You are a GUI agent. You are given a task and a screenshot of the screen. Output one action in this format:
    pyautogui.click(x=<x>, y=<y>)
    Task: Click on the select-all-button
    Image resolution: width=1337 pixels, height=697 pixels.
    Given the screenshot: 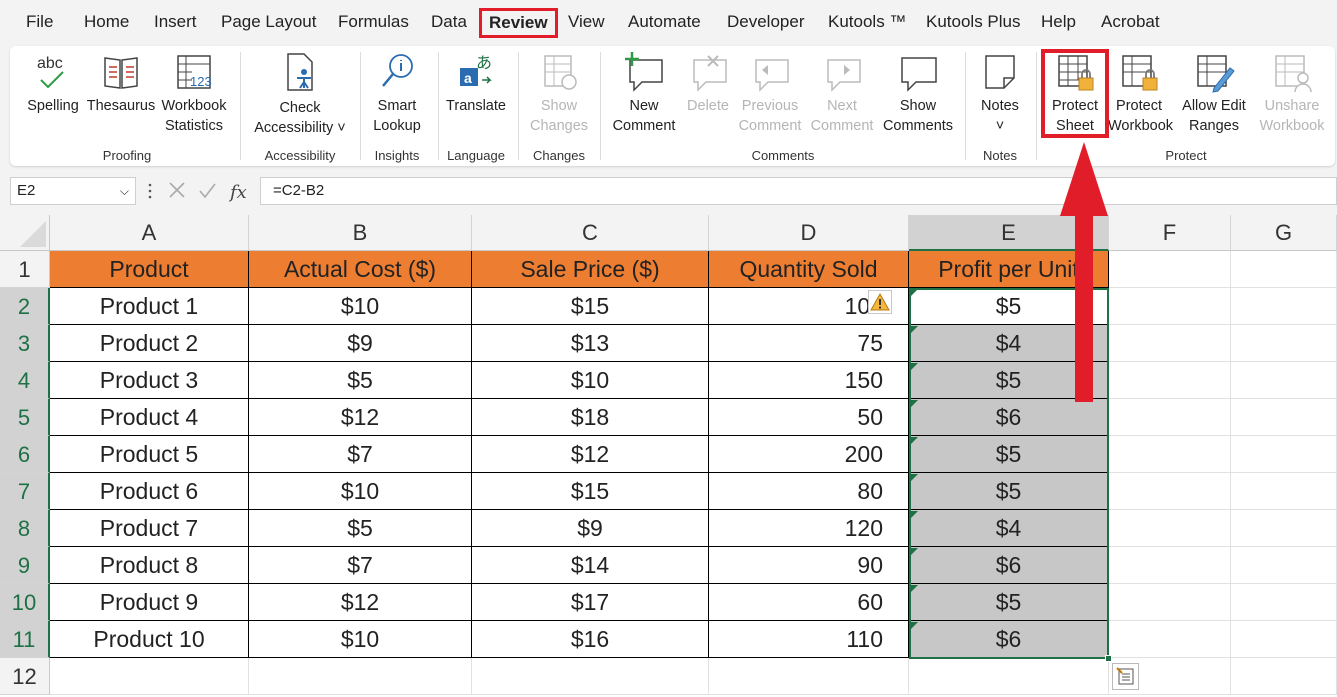 What is the action you would take?
    pyautogui.click(x=25, y=233)
    